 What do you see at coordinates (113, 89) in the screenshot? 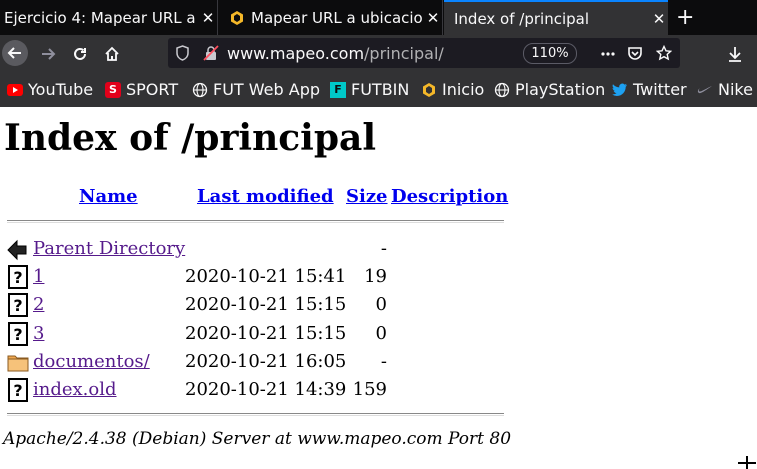
I see `sport-icon: S` at bounding box center [113, 89].